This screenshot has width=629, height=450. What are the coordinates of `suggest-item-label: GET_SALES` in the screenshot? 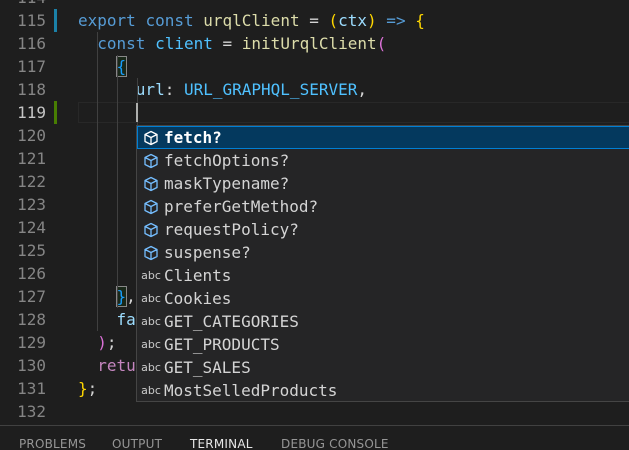 It's located at (207, 367).